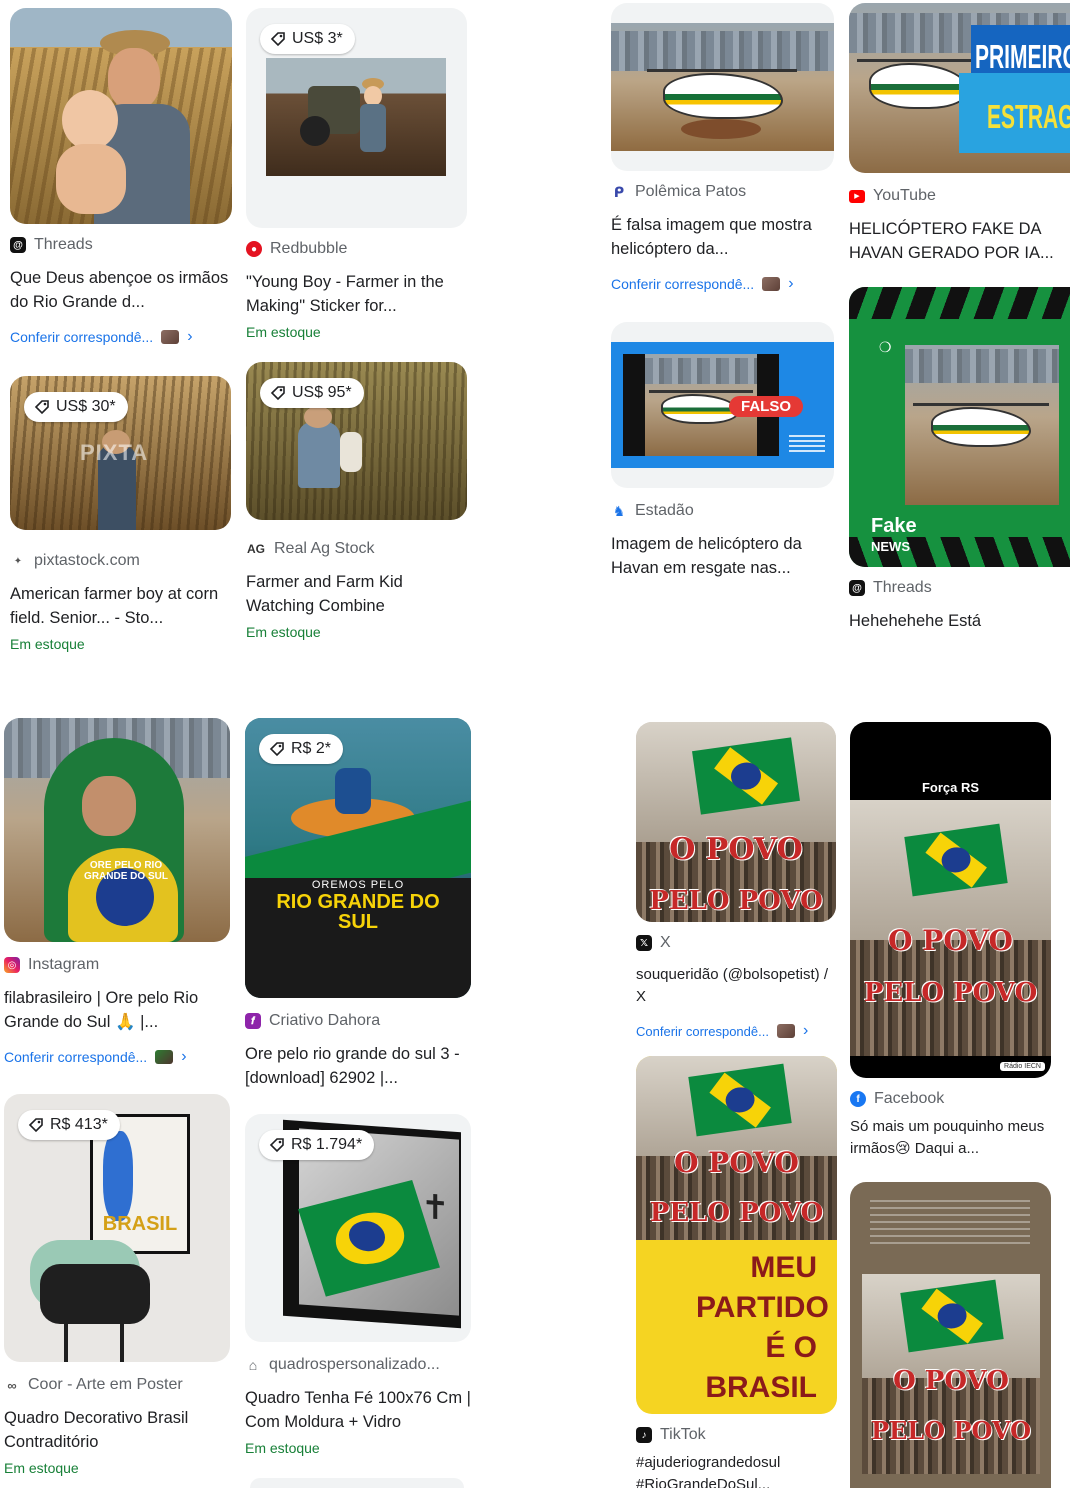 This screenshot has width=1070, height=1488. Describe the element at coordinates (114, 452) in the screenshot. I see `watermark: PIXTA` at that location.